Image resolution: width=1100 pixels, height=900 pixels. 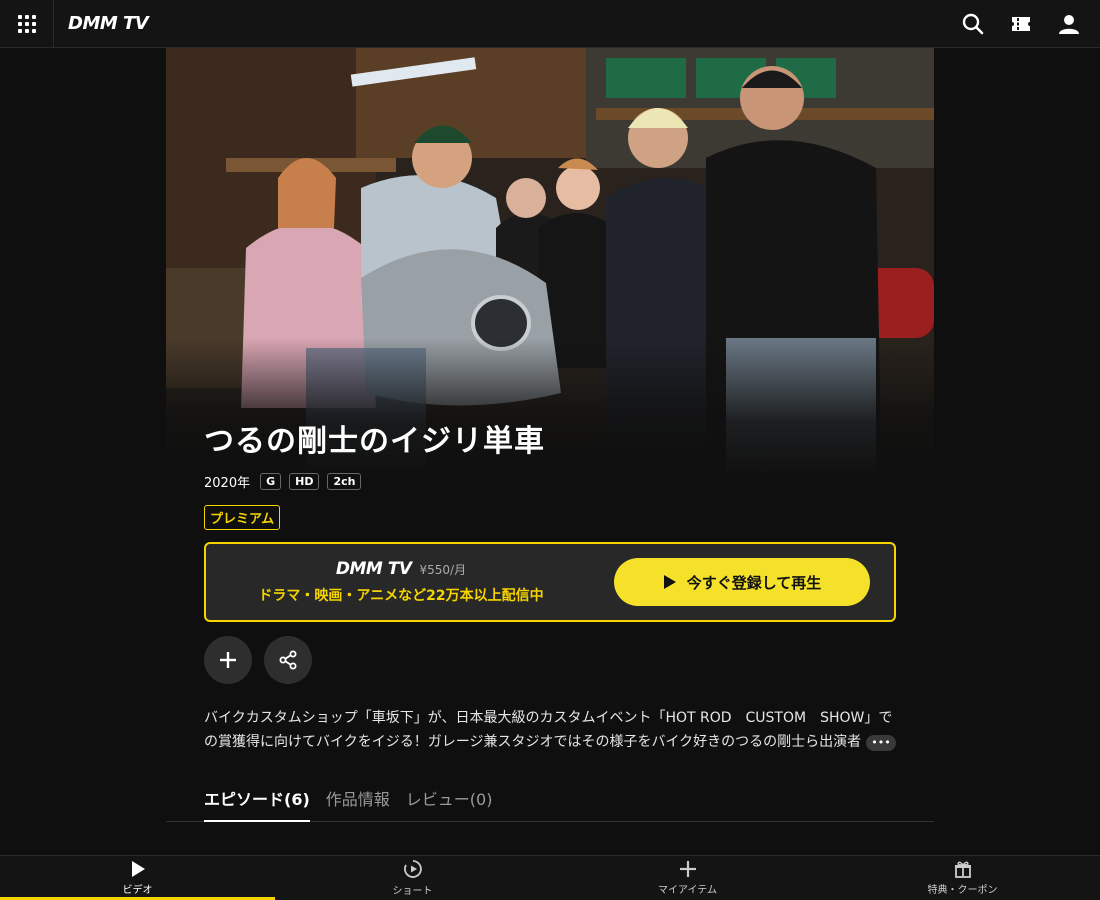 I want to click on account-button, so click(x=1069, y=24).